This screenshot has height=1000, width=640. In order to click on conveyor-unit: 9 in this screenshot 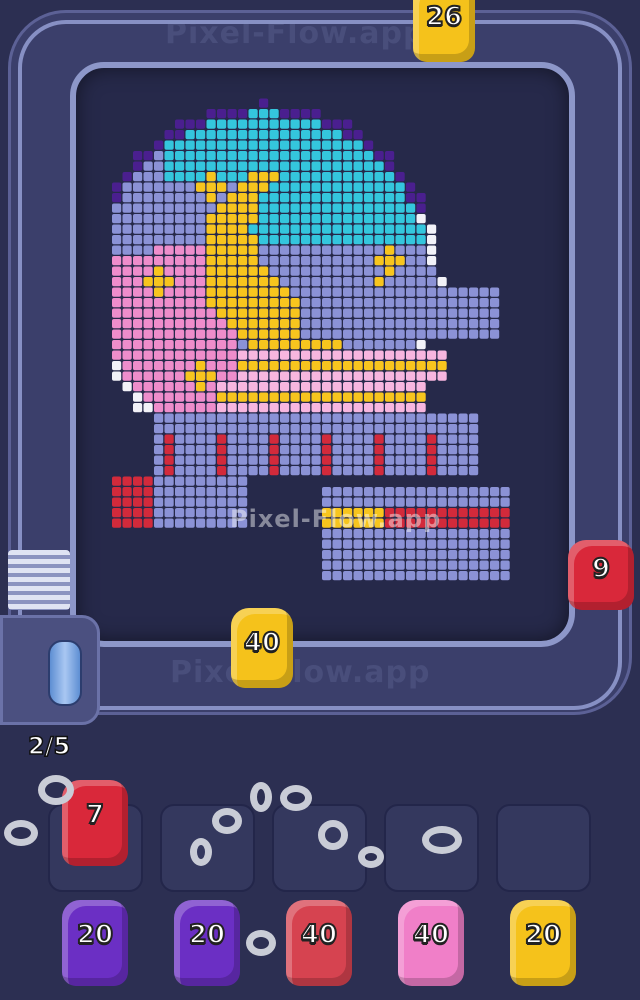, I will do `click(601, 575)`.